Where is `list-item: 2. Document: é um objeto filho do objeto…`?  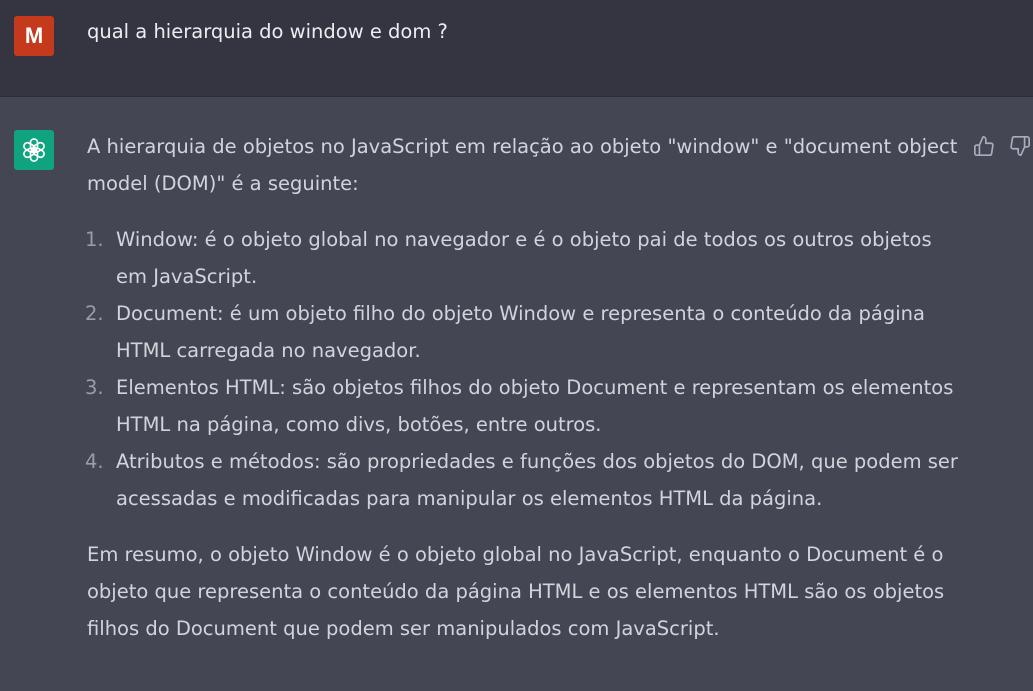 list-item: 2. Document: é um objeto filho do objeto… is located at coordinates (526, 332).